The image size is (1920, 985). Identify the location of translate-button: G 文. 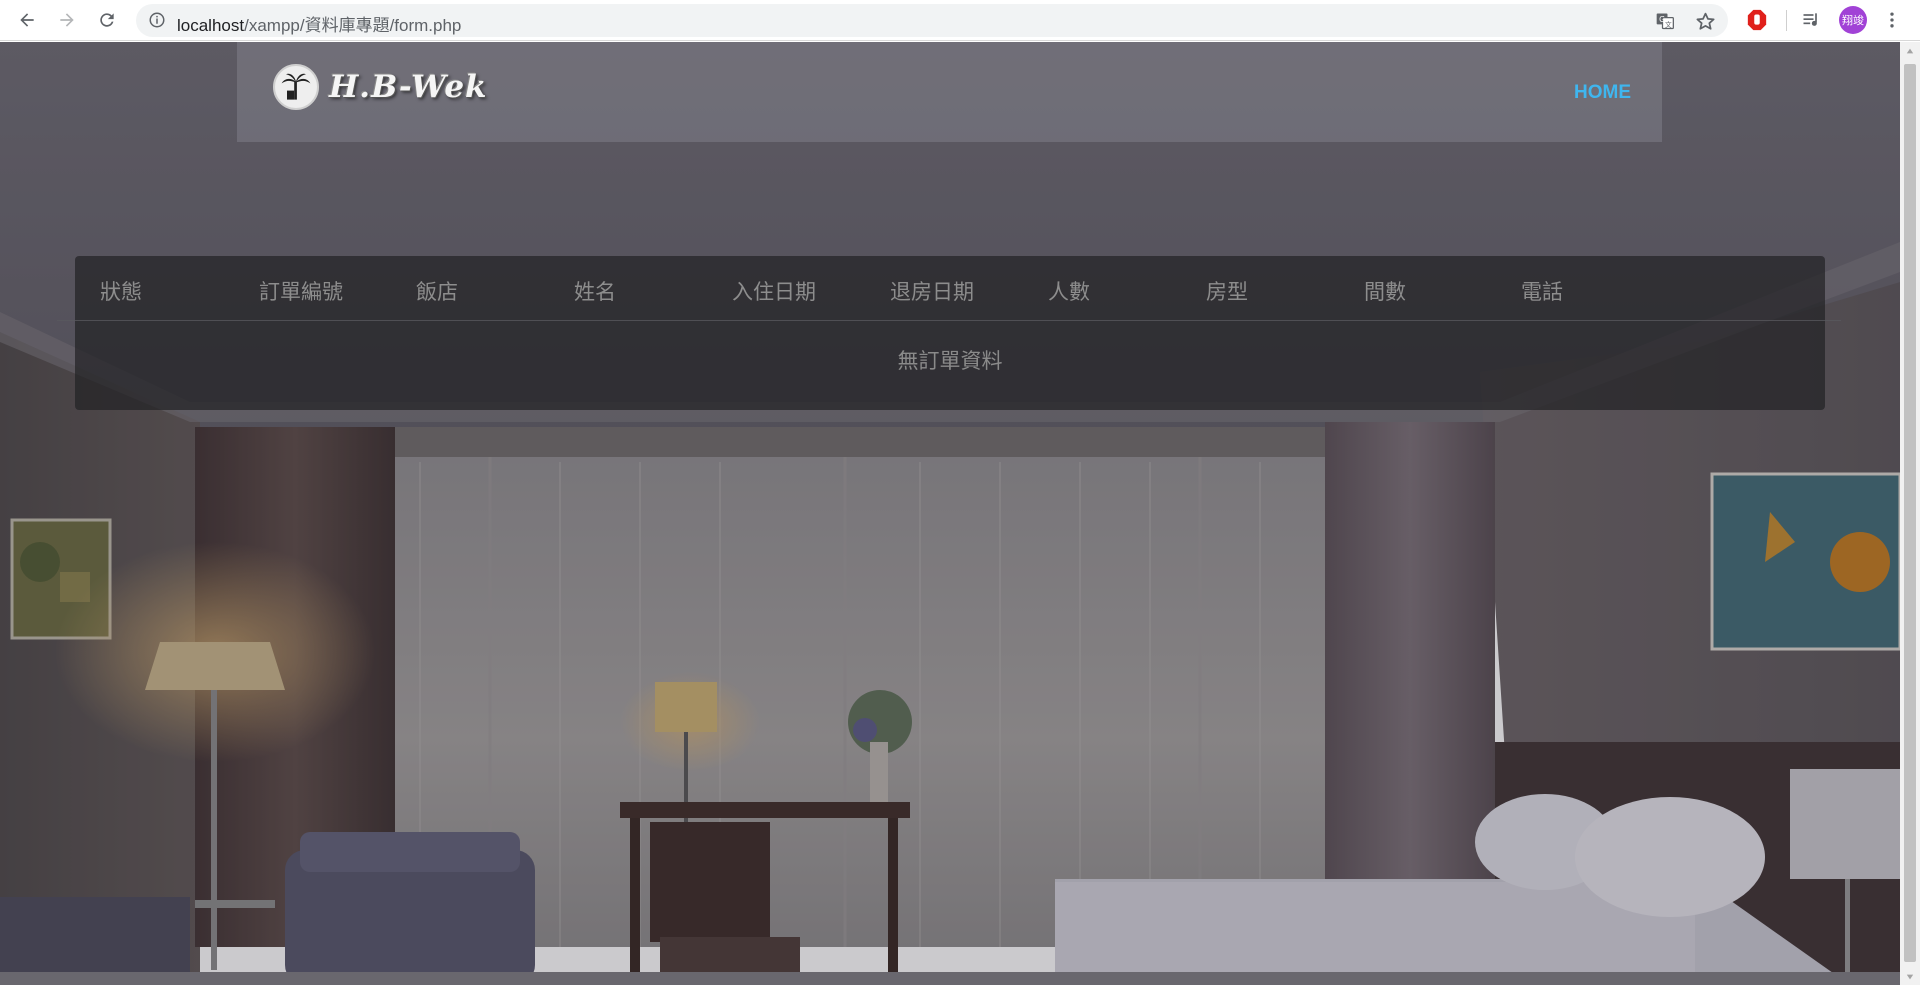
(1665, 21).